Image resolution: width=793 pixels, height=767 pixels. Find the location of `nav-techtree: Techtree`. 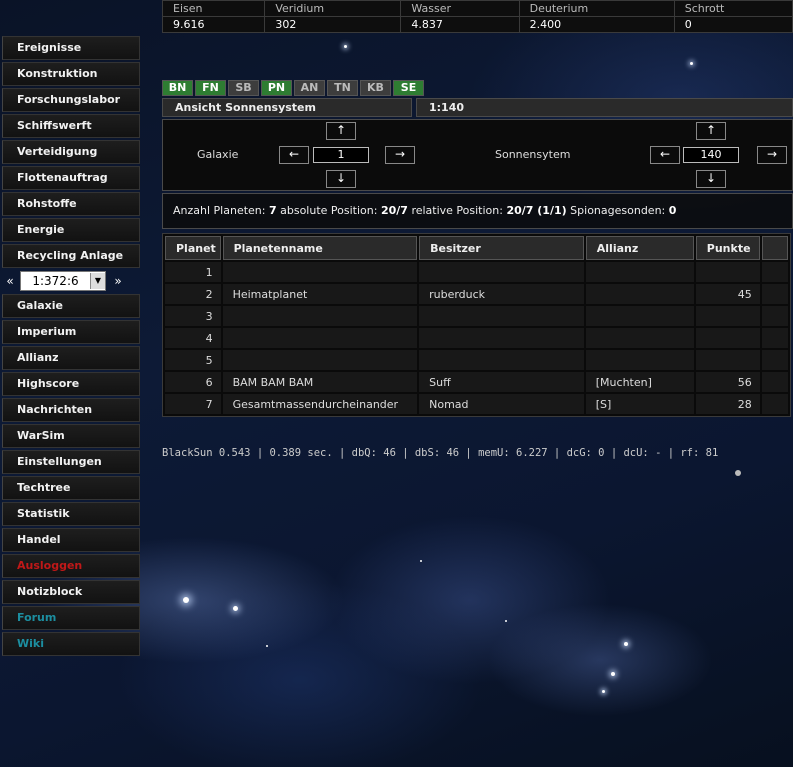

nav-techtree: Techtree is located at coordinates (71, 488).